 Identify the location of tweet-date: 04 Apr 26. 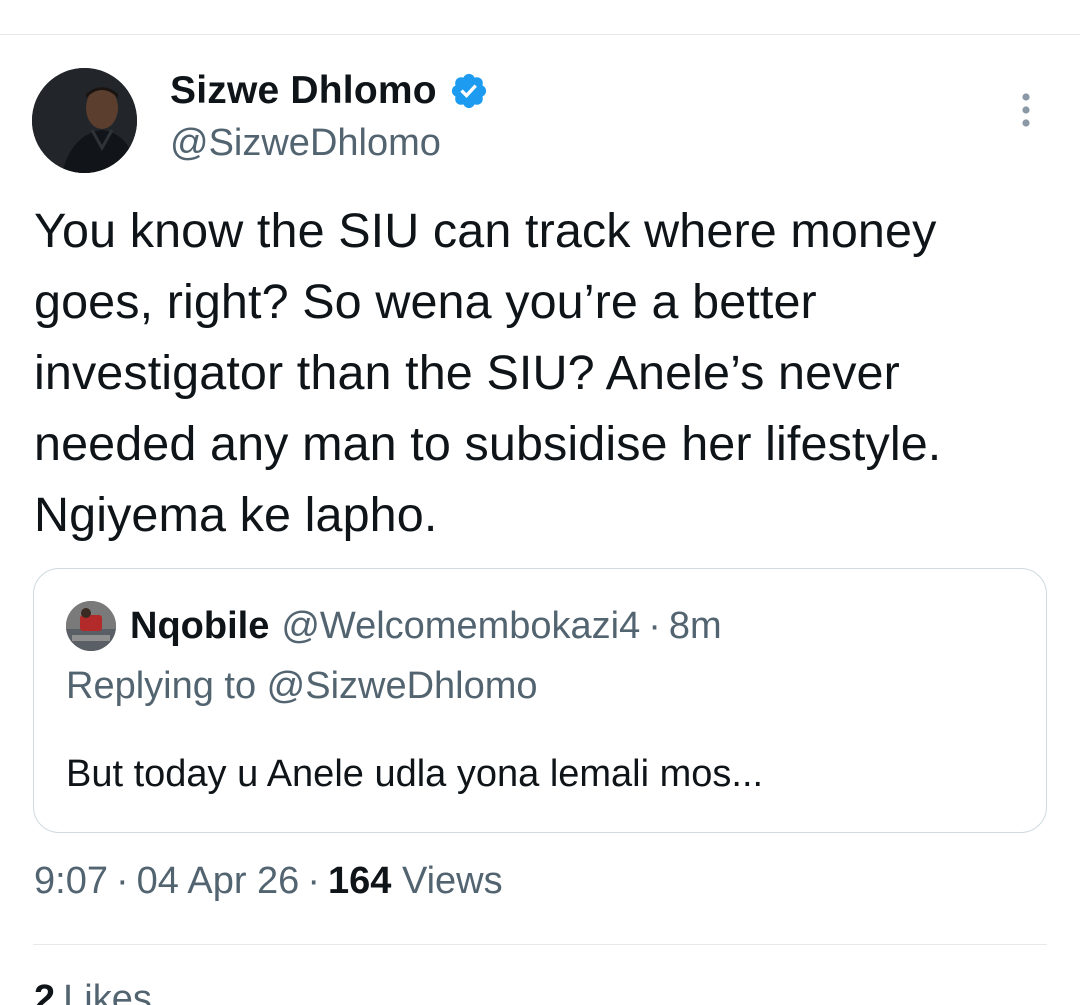
(218, 881).